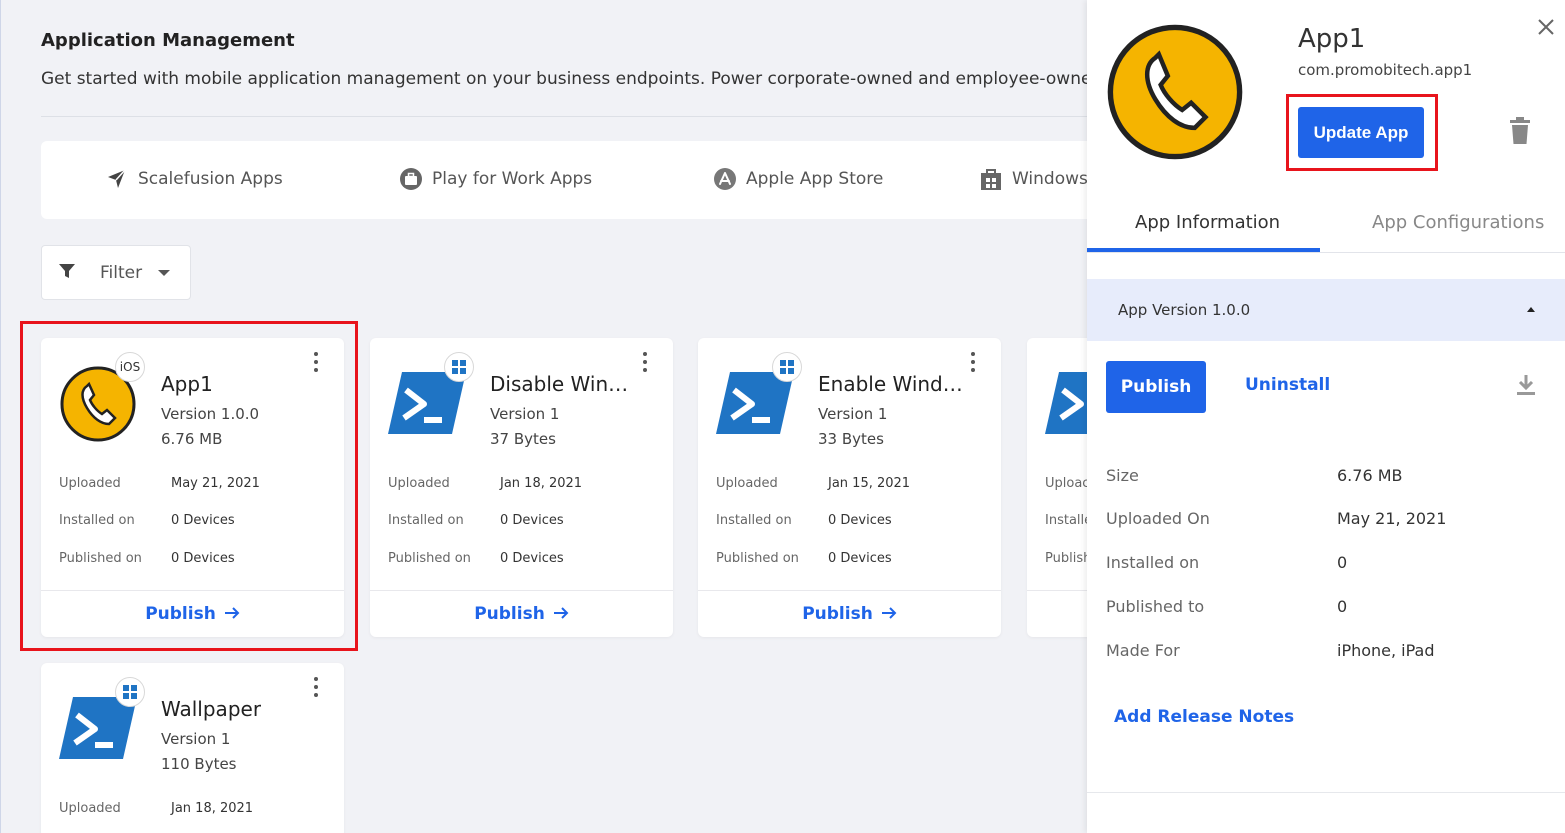 This screenshot has height=833, width=1565. Describe the element at coordinates (1326, 226) in the screenshot. I see `panel-tabs: App Information App Configurations` at that location.